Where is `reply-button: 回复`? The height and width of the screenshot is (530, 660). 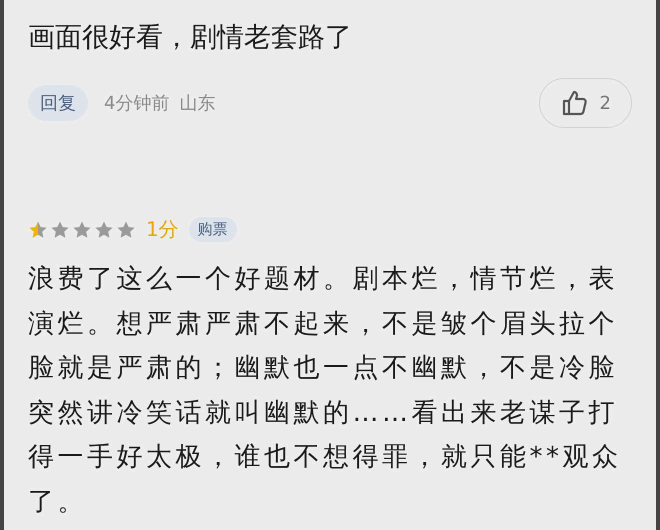
reply-button: 回复 is located at coordinates (58, 103).